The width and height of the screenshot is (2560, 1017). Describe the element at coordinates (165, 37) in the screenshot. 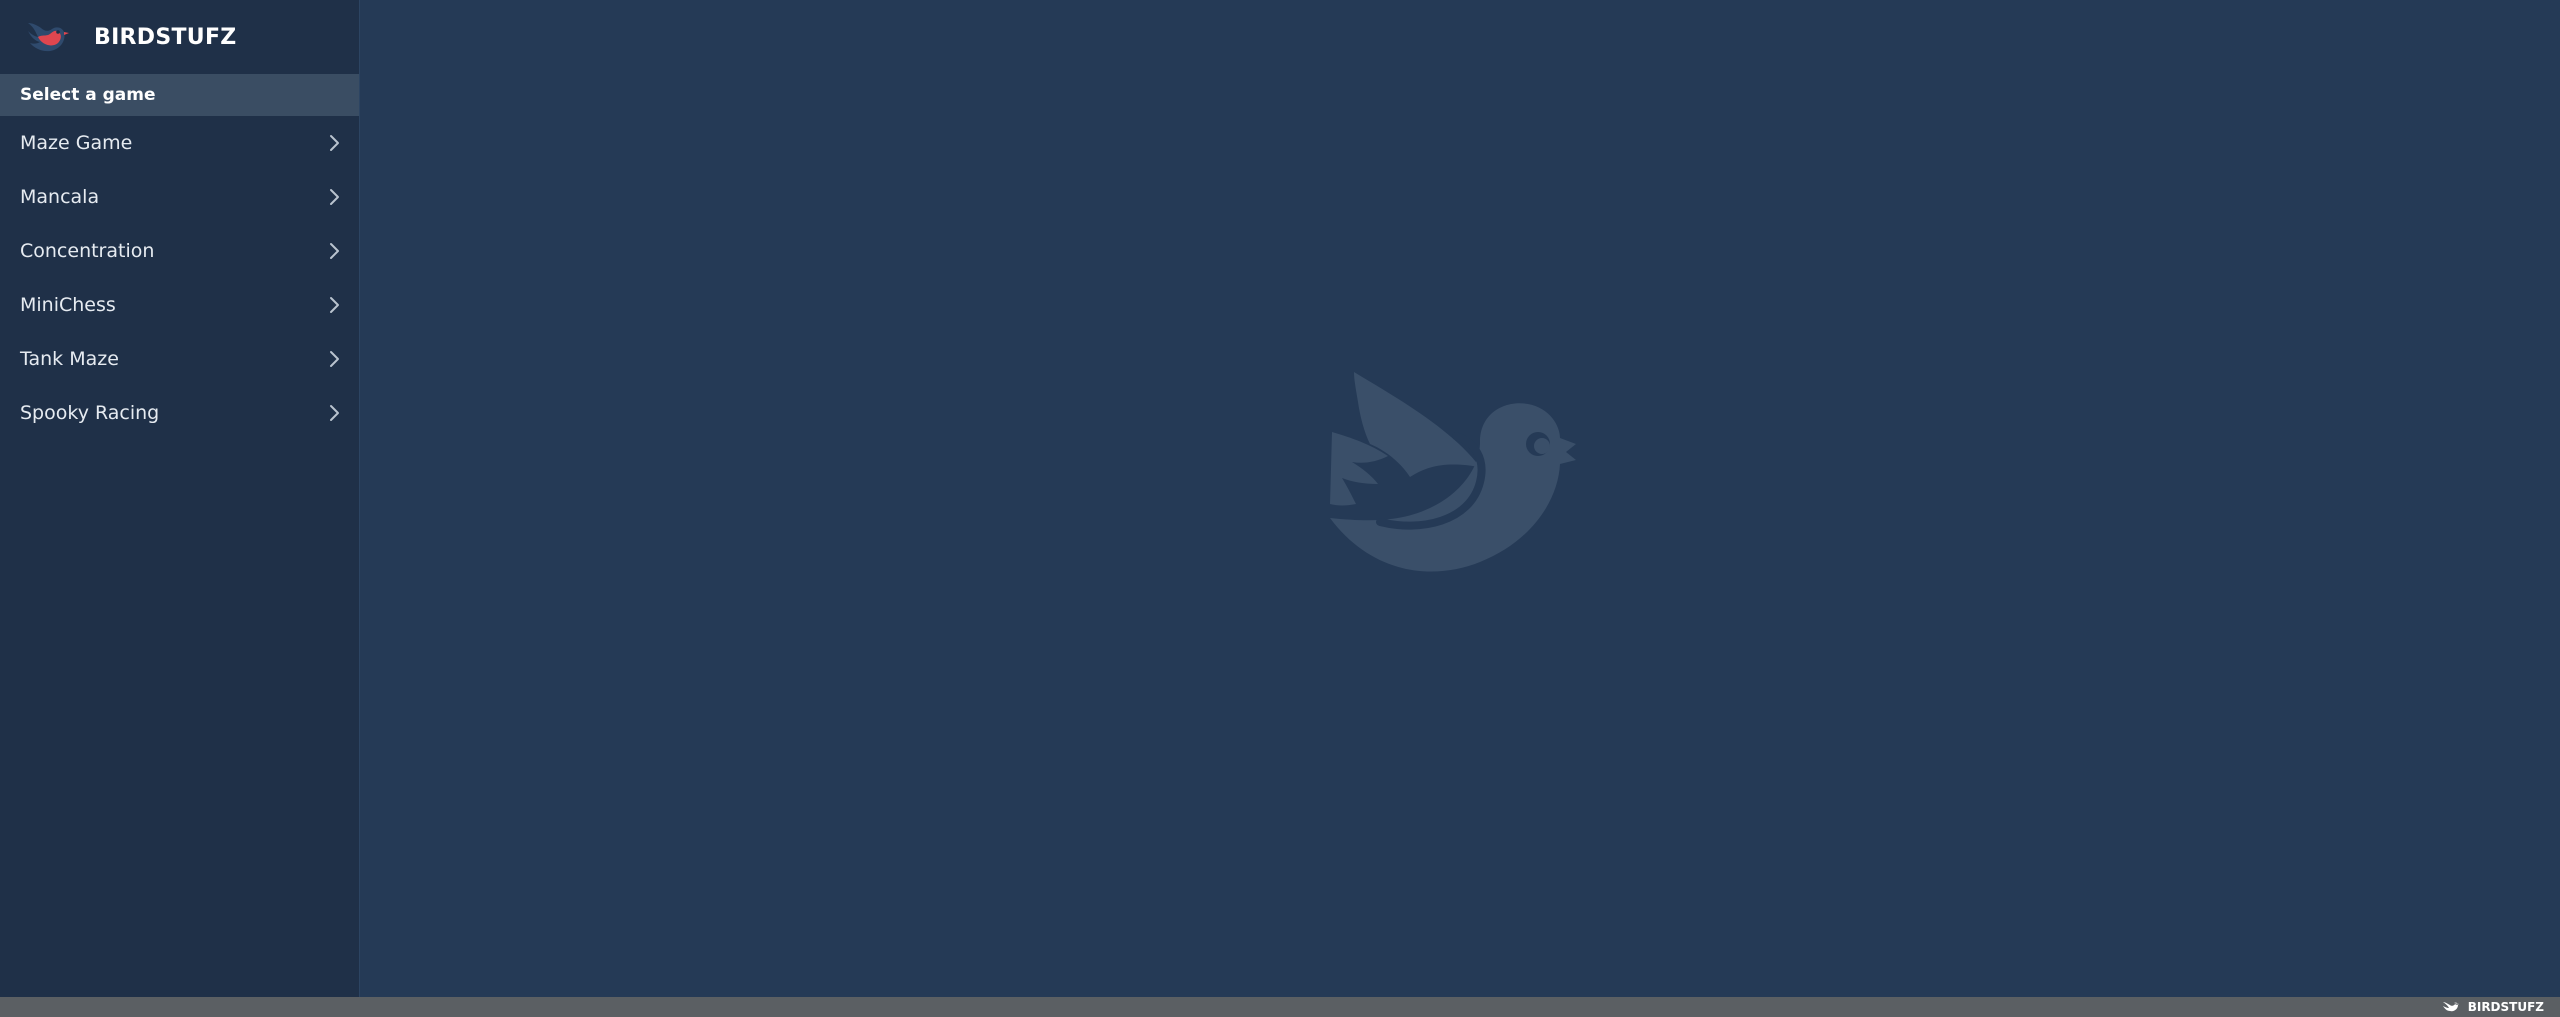

I see `brand-name: BIRDSTUFZ` at that location.